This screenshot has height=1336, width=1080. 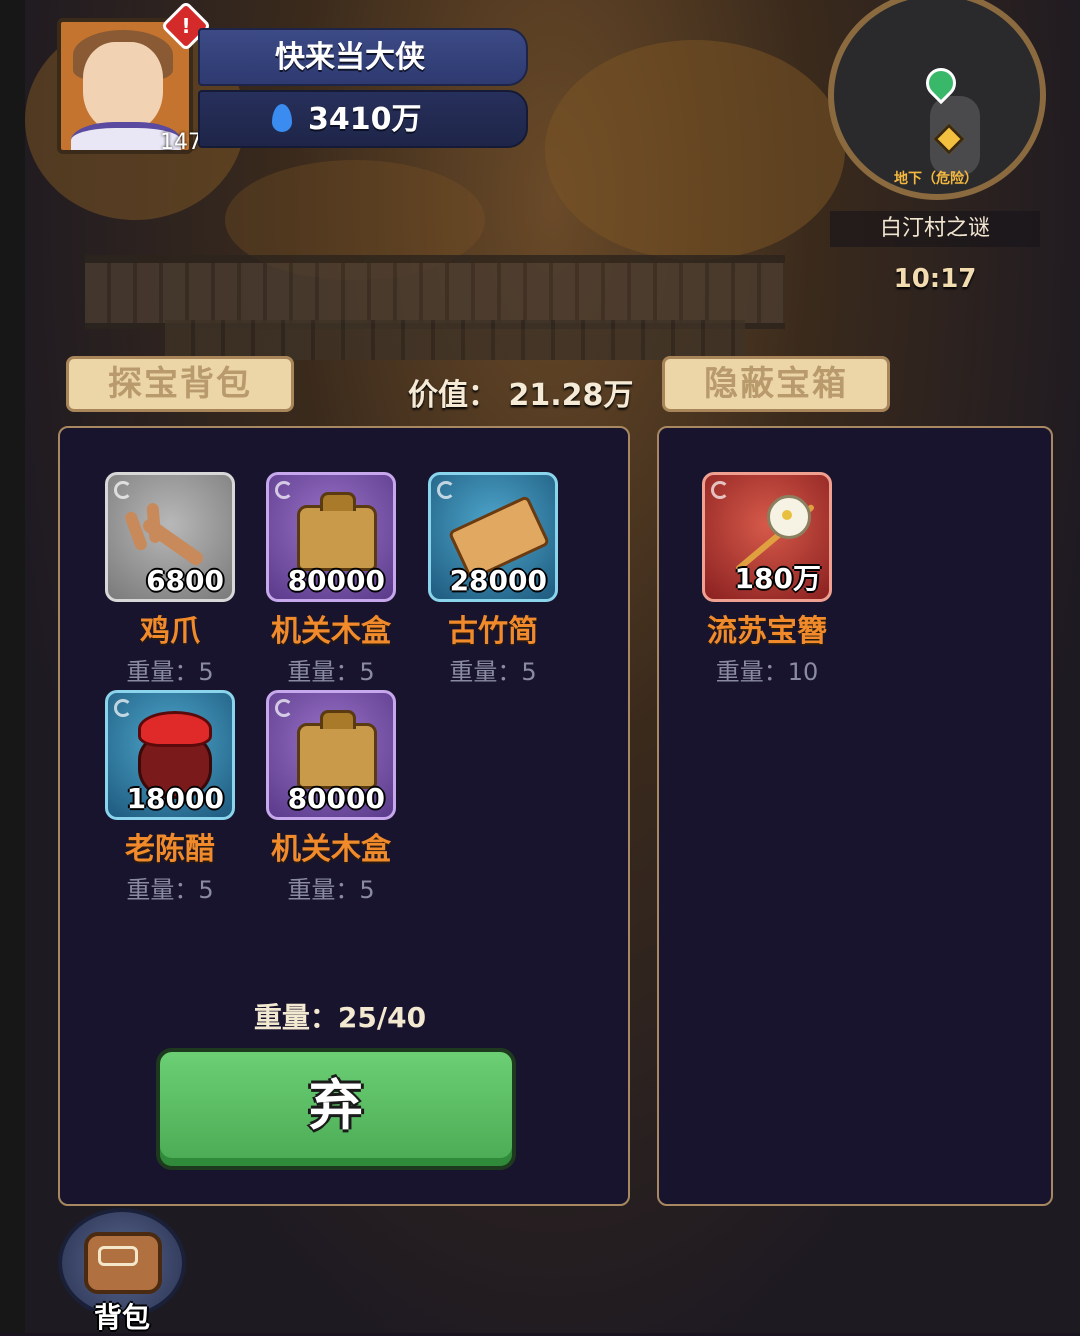 I want to click on player-level: 147, so click(x=181, y=142).